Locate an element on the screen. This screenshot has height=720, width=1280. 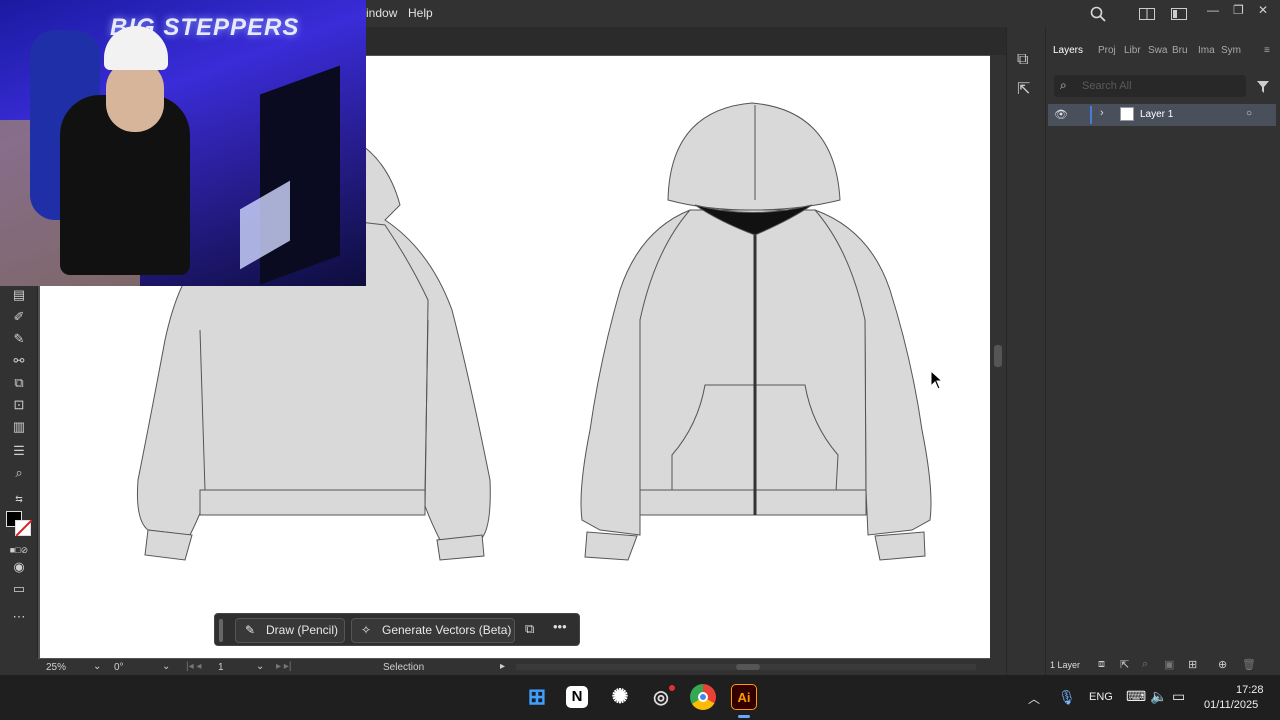
chrome-icon is located at coordinates (703, 697).